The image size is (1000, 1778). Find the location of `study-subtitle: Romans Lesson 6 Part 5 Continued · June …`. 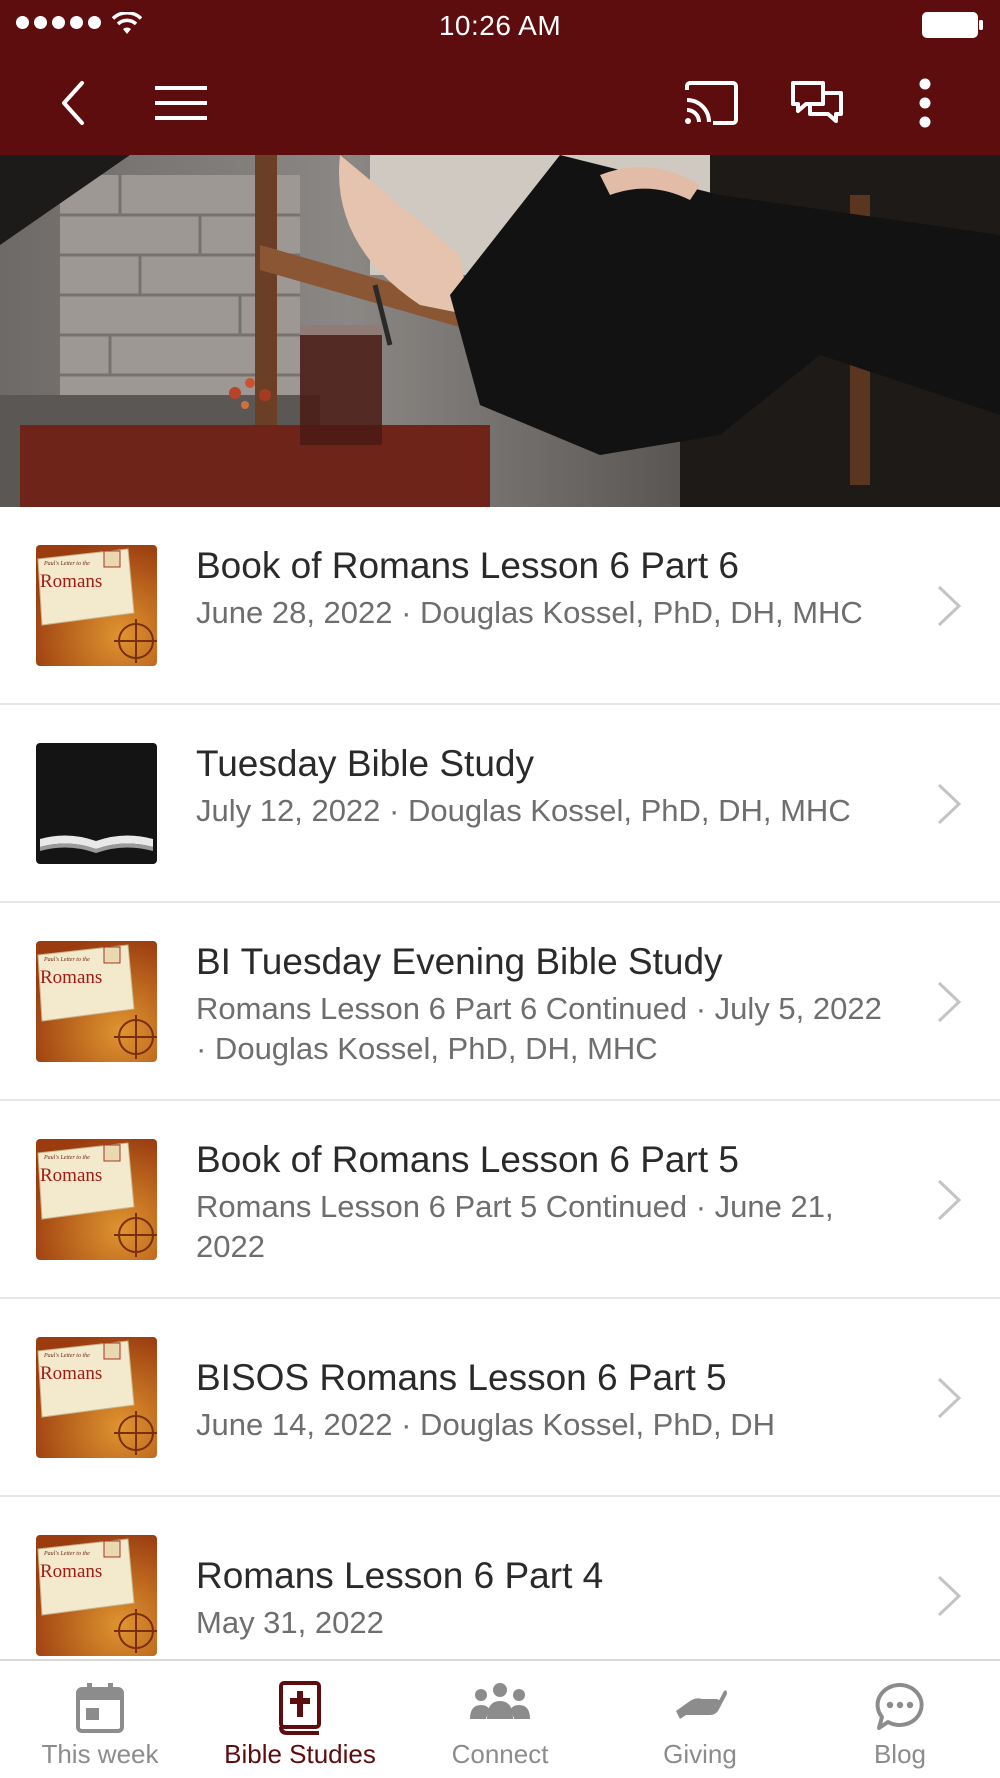

study-subtitle: Romans Lesson 6 Part 5 Continued · June … is located at coordinates (515, 1226).